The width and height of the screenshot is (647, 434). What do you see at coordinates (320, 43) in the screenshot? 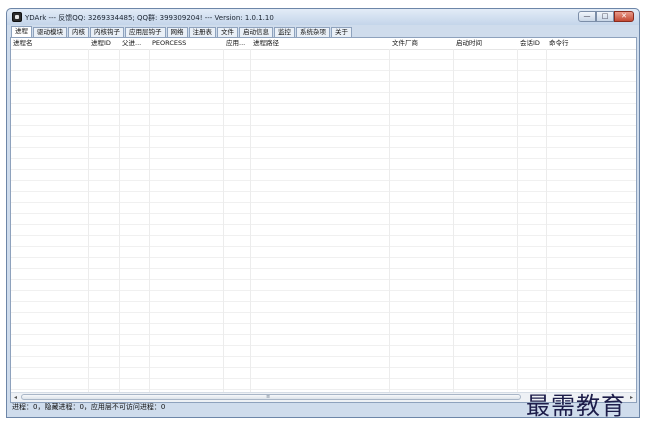
I see `column-header-process-path: 进程路径` at bounding box center [320, 43].